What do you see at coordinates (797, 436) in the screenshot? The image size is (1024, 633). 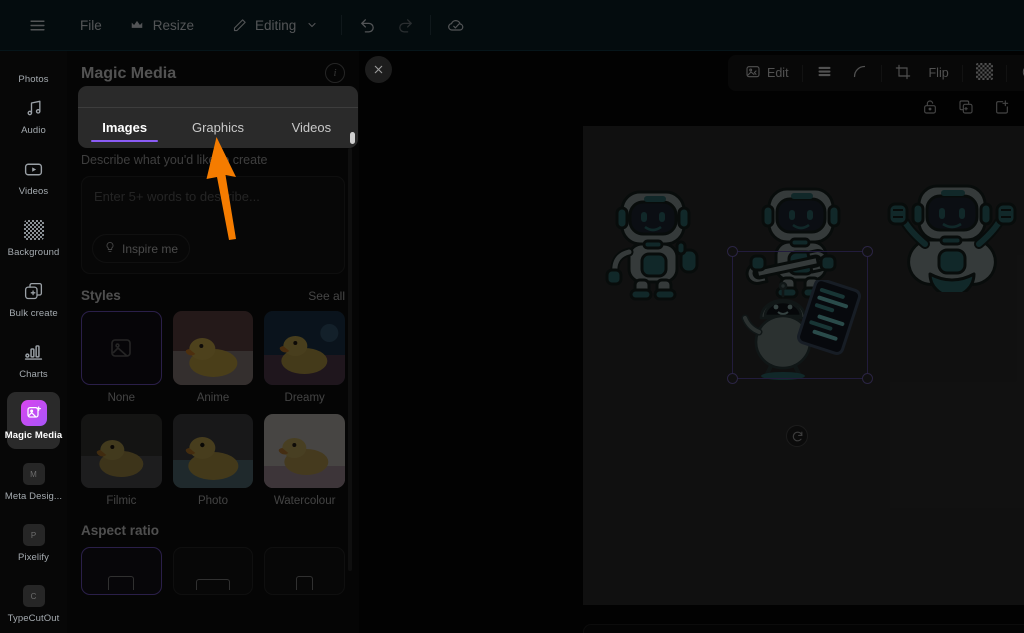 I see `rotate-handle` at bounding box center [797, 436].